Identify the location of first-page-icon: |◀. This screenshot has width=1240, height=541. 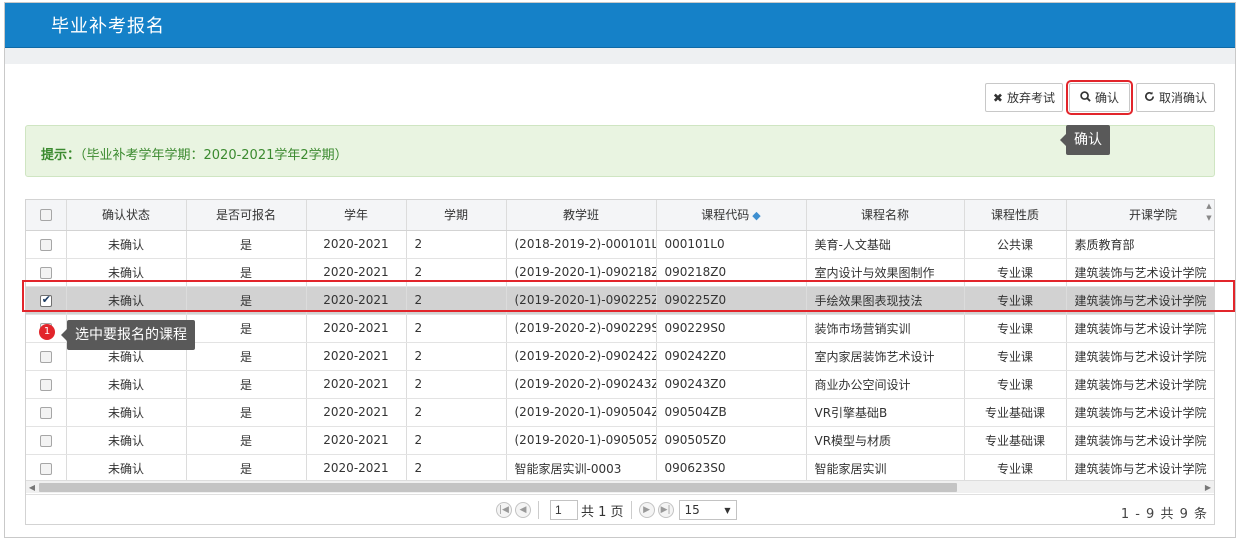
(504, 510).